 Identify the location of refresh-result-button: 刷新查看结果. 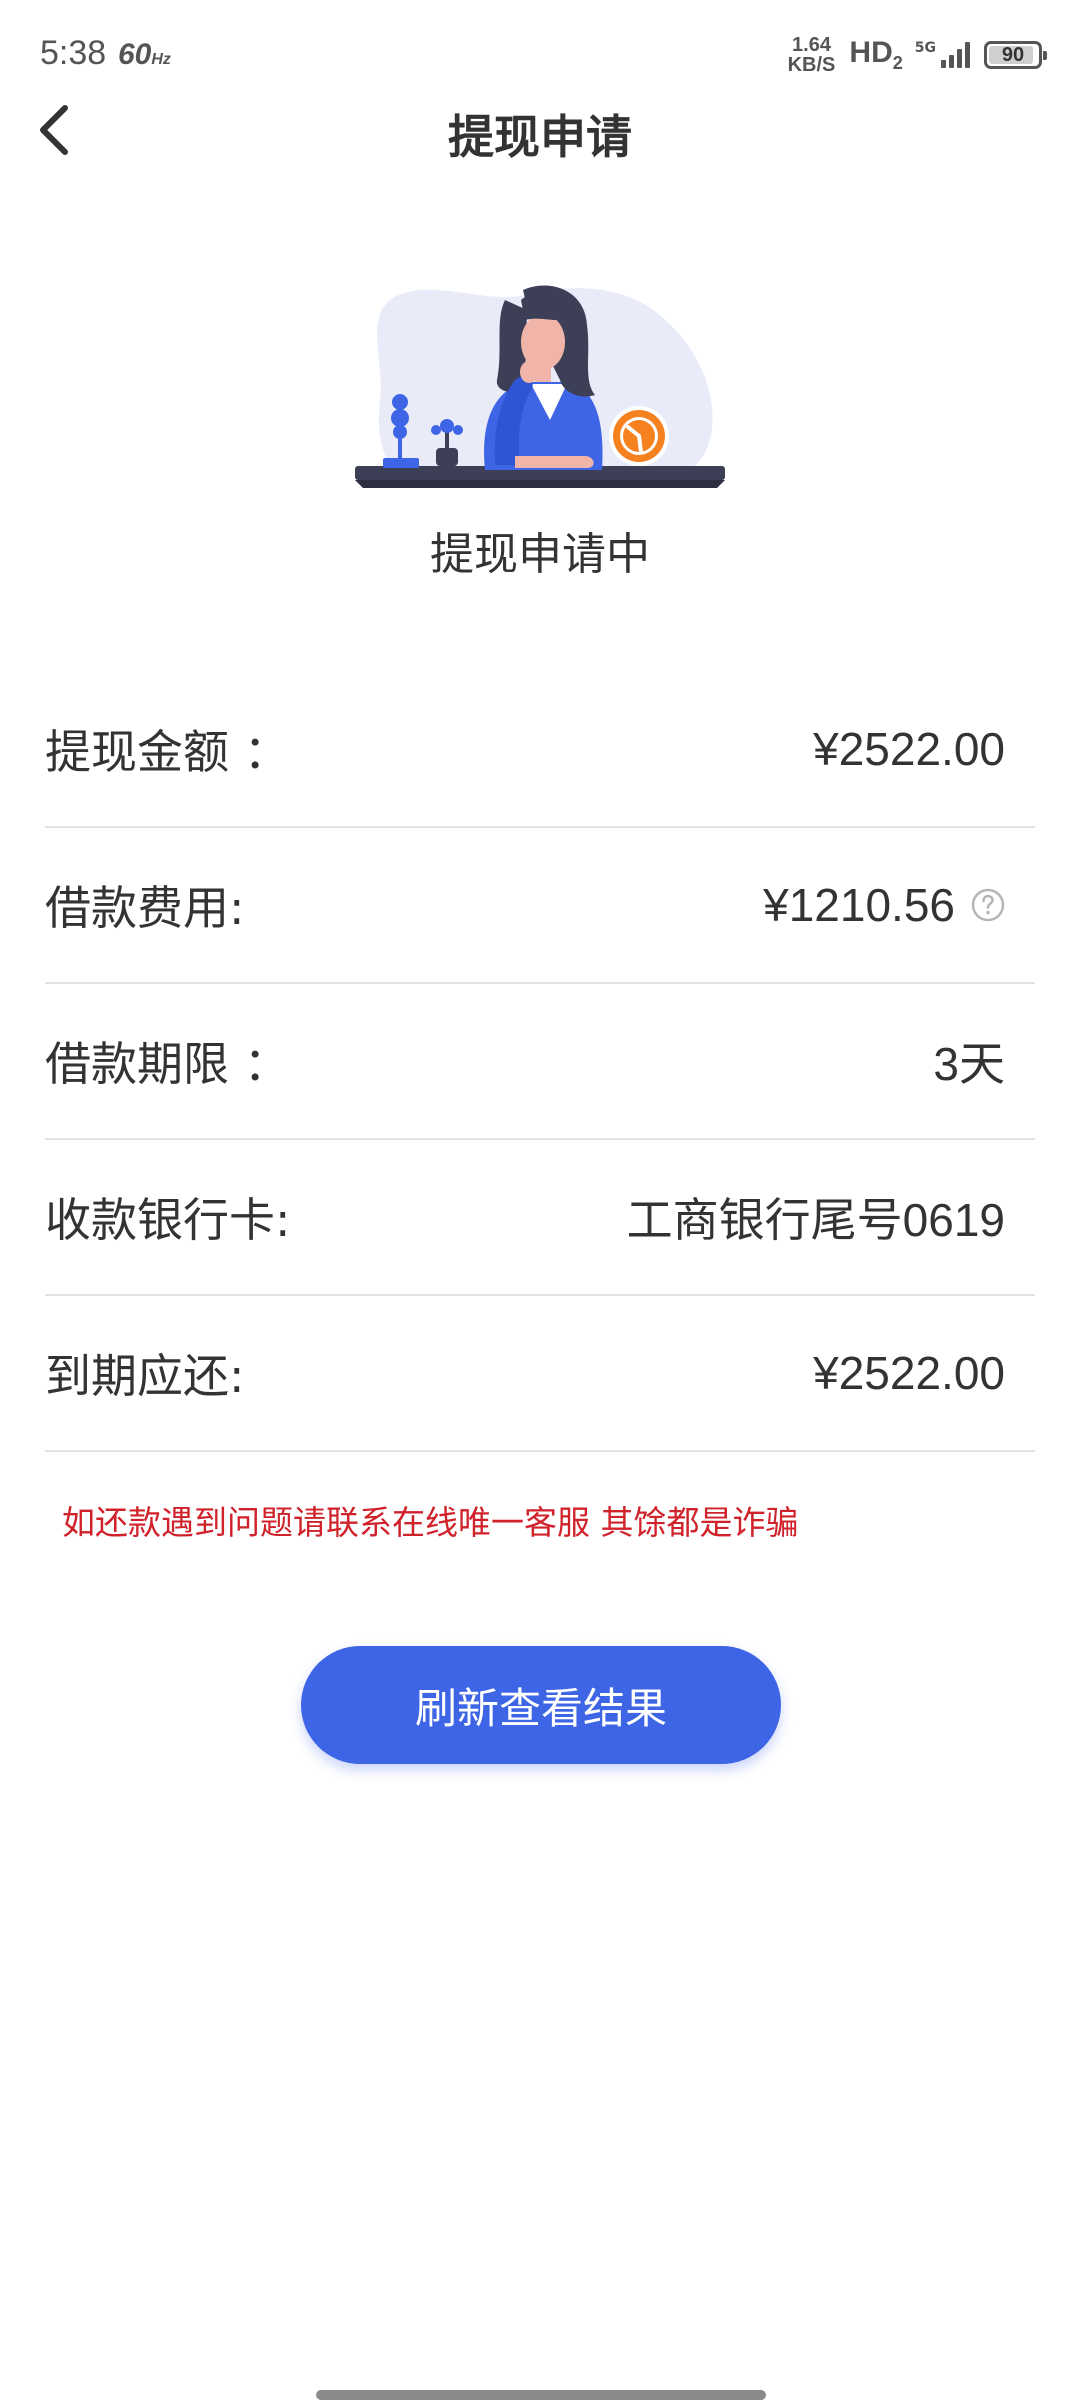
(541, 1705).